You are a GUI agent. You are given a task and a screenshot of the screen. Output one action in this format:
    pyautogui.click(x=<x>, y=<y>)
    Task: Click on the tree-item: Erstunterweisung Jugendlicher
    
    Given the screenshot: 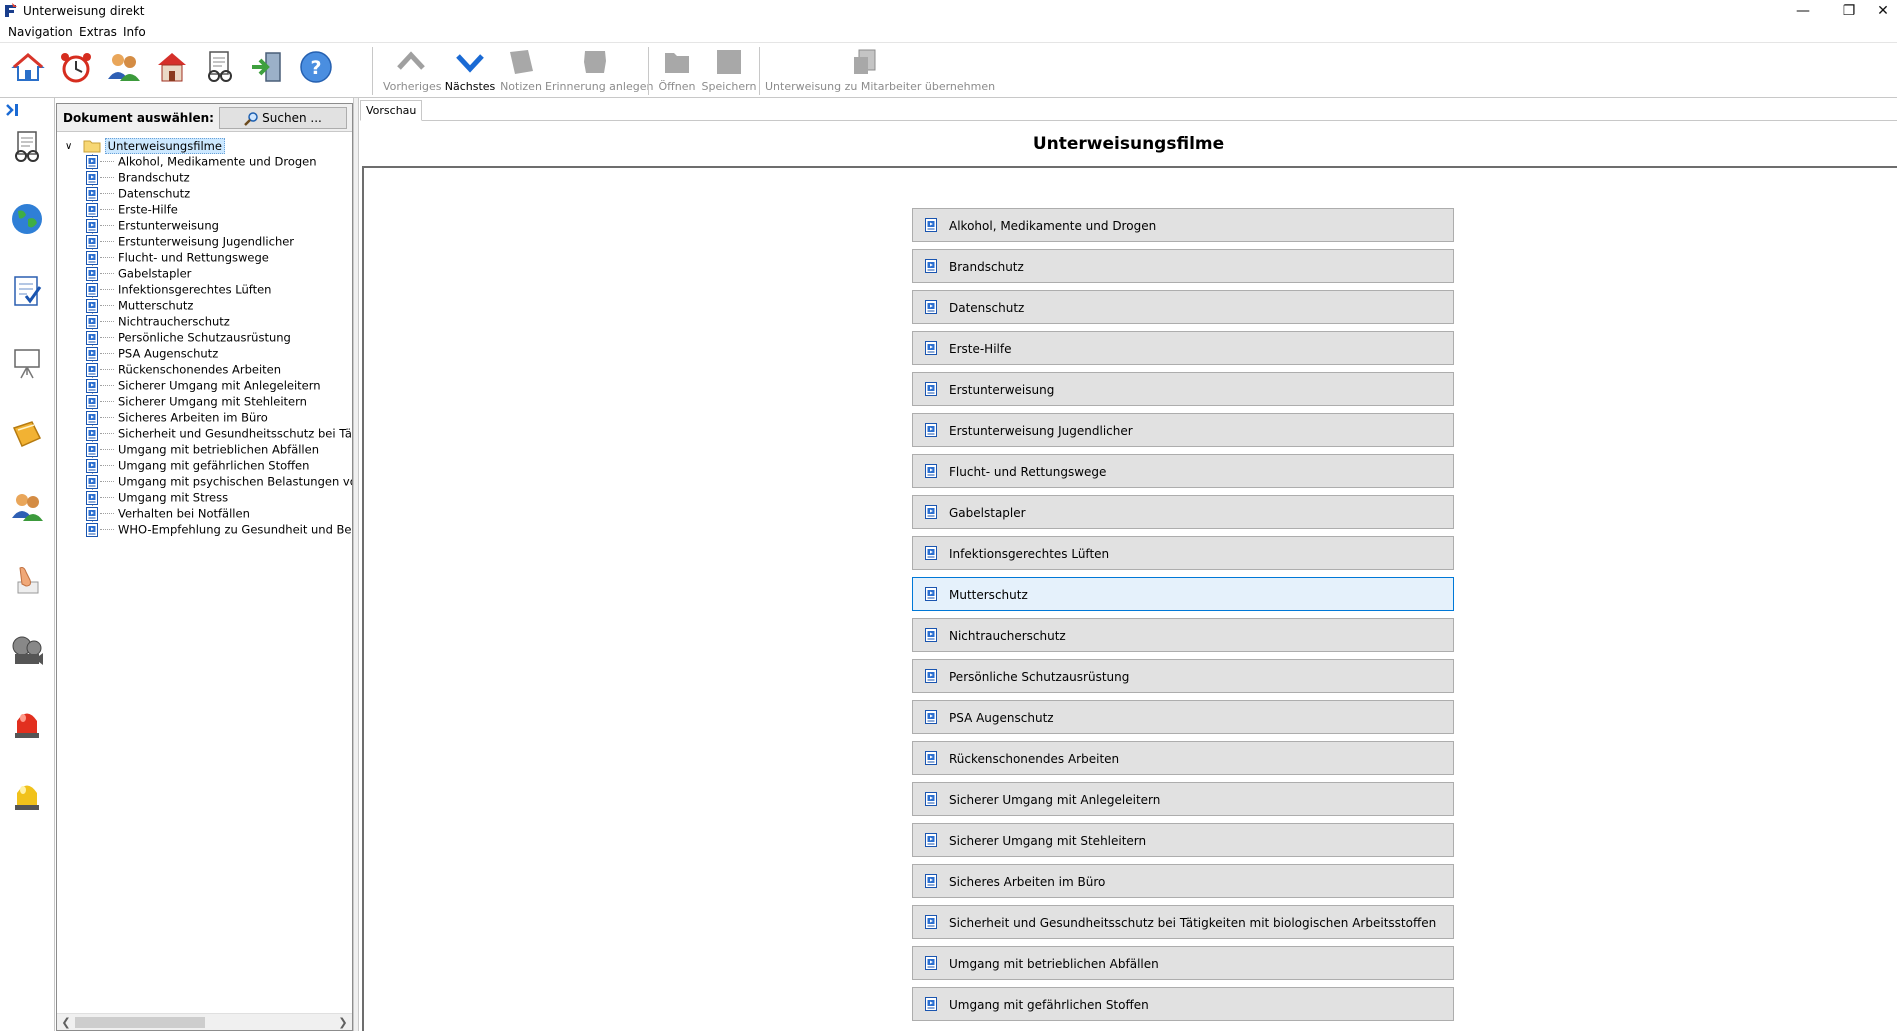 What is the action you would take?
    pyautogui.click(x=190, y=242)
    